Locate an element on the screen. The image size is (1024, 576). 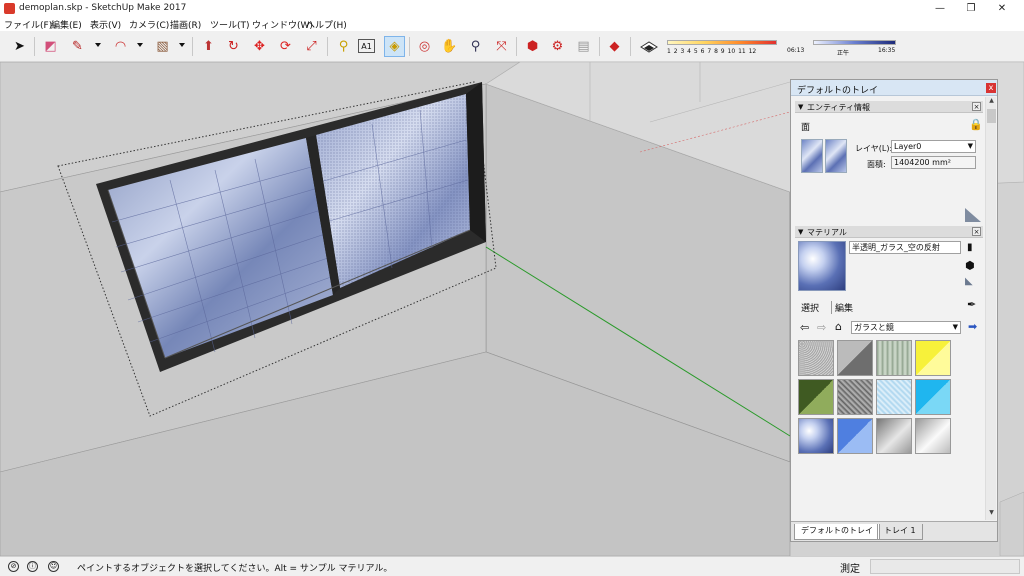
front-material-thumb is located at coordinates (812, 156).